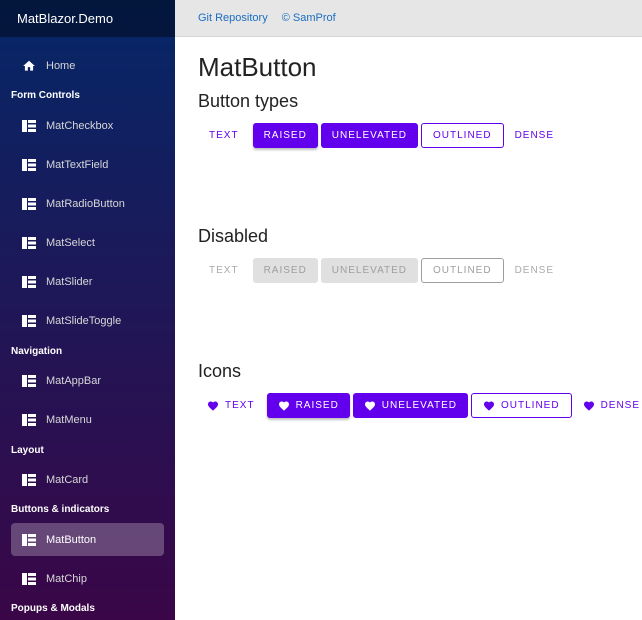 This screenshot has width=642, height=620. Describe the element at coordinates (530, 405) in the screenshot. I see `button-label: OUTLINED` at that location.